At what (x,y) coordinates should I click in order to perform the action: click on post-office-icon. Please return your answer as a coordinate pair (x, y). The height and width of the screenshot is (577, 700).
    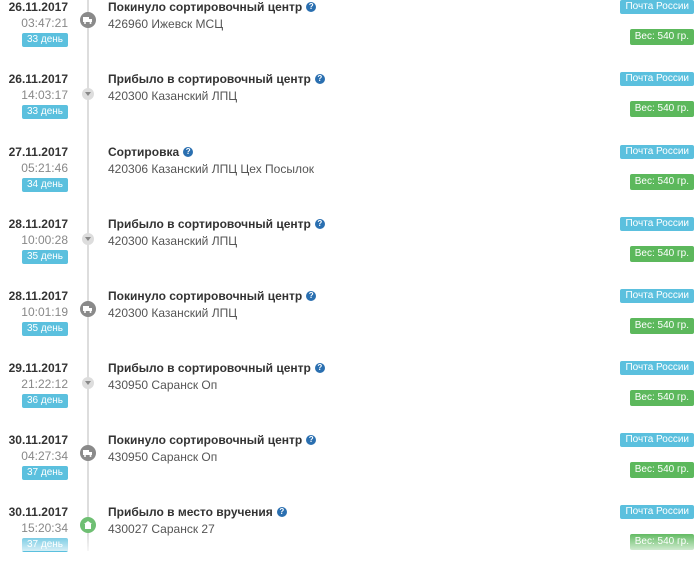
    Looking at the image, I should click on (88, 525).